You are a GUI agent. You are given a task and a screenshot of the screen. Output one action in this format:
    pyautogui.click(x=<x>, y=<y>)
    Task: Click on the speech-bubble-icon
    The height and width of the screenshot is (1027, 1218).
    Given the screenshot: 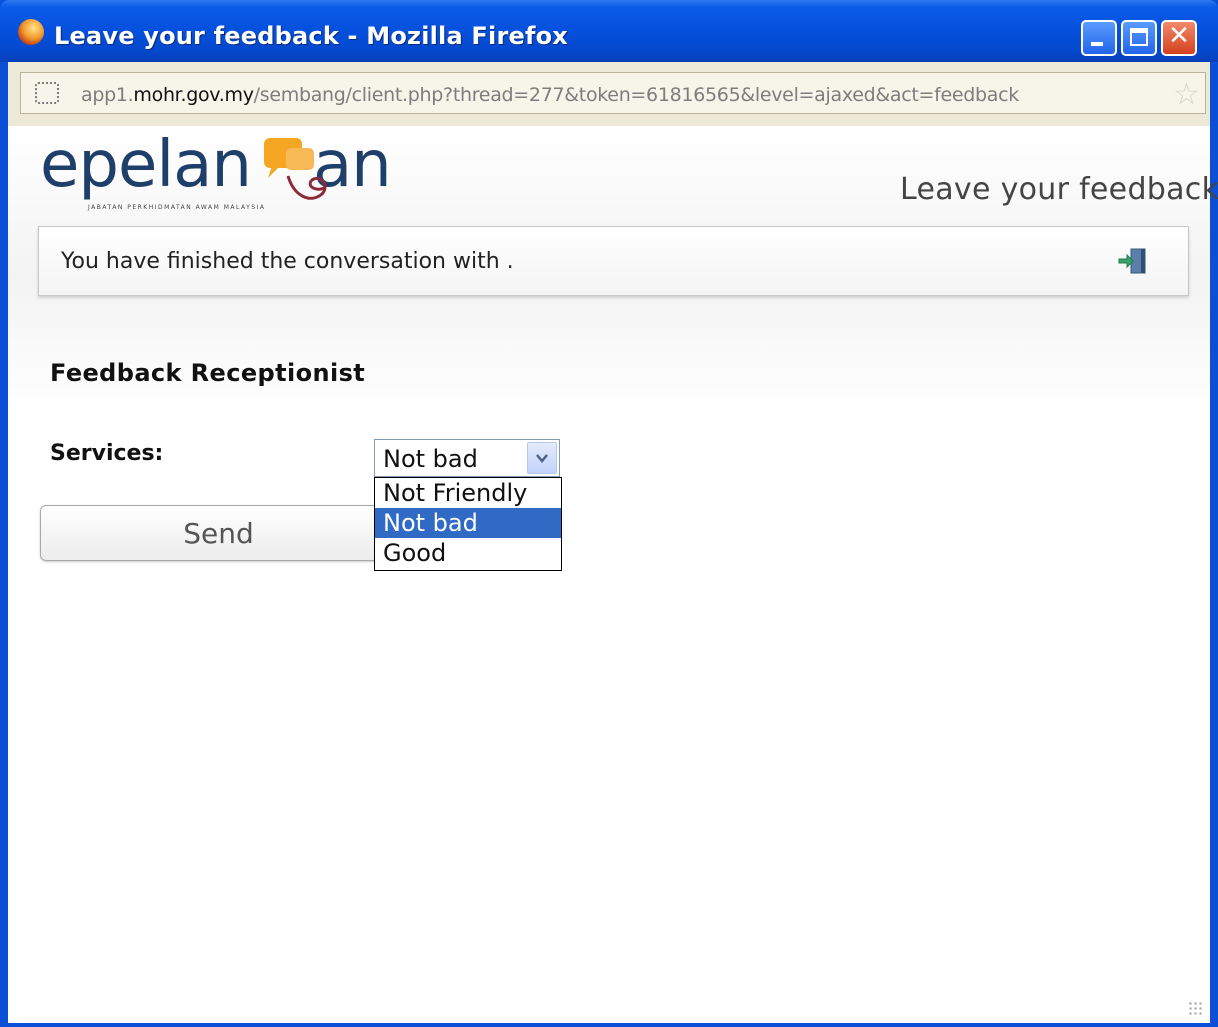 What is the action you would take?
    pyautogui.click(x=295, y=169)
    